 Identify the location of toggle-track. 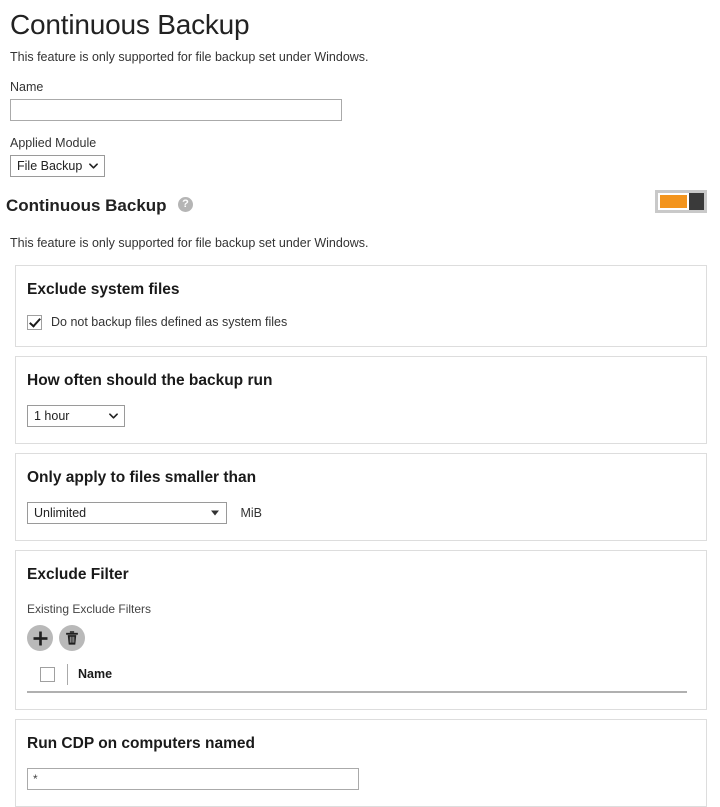
(681, 201).